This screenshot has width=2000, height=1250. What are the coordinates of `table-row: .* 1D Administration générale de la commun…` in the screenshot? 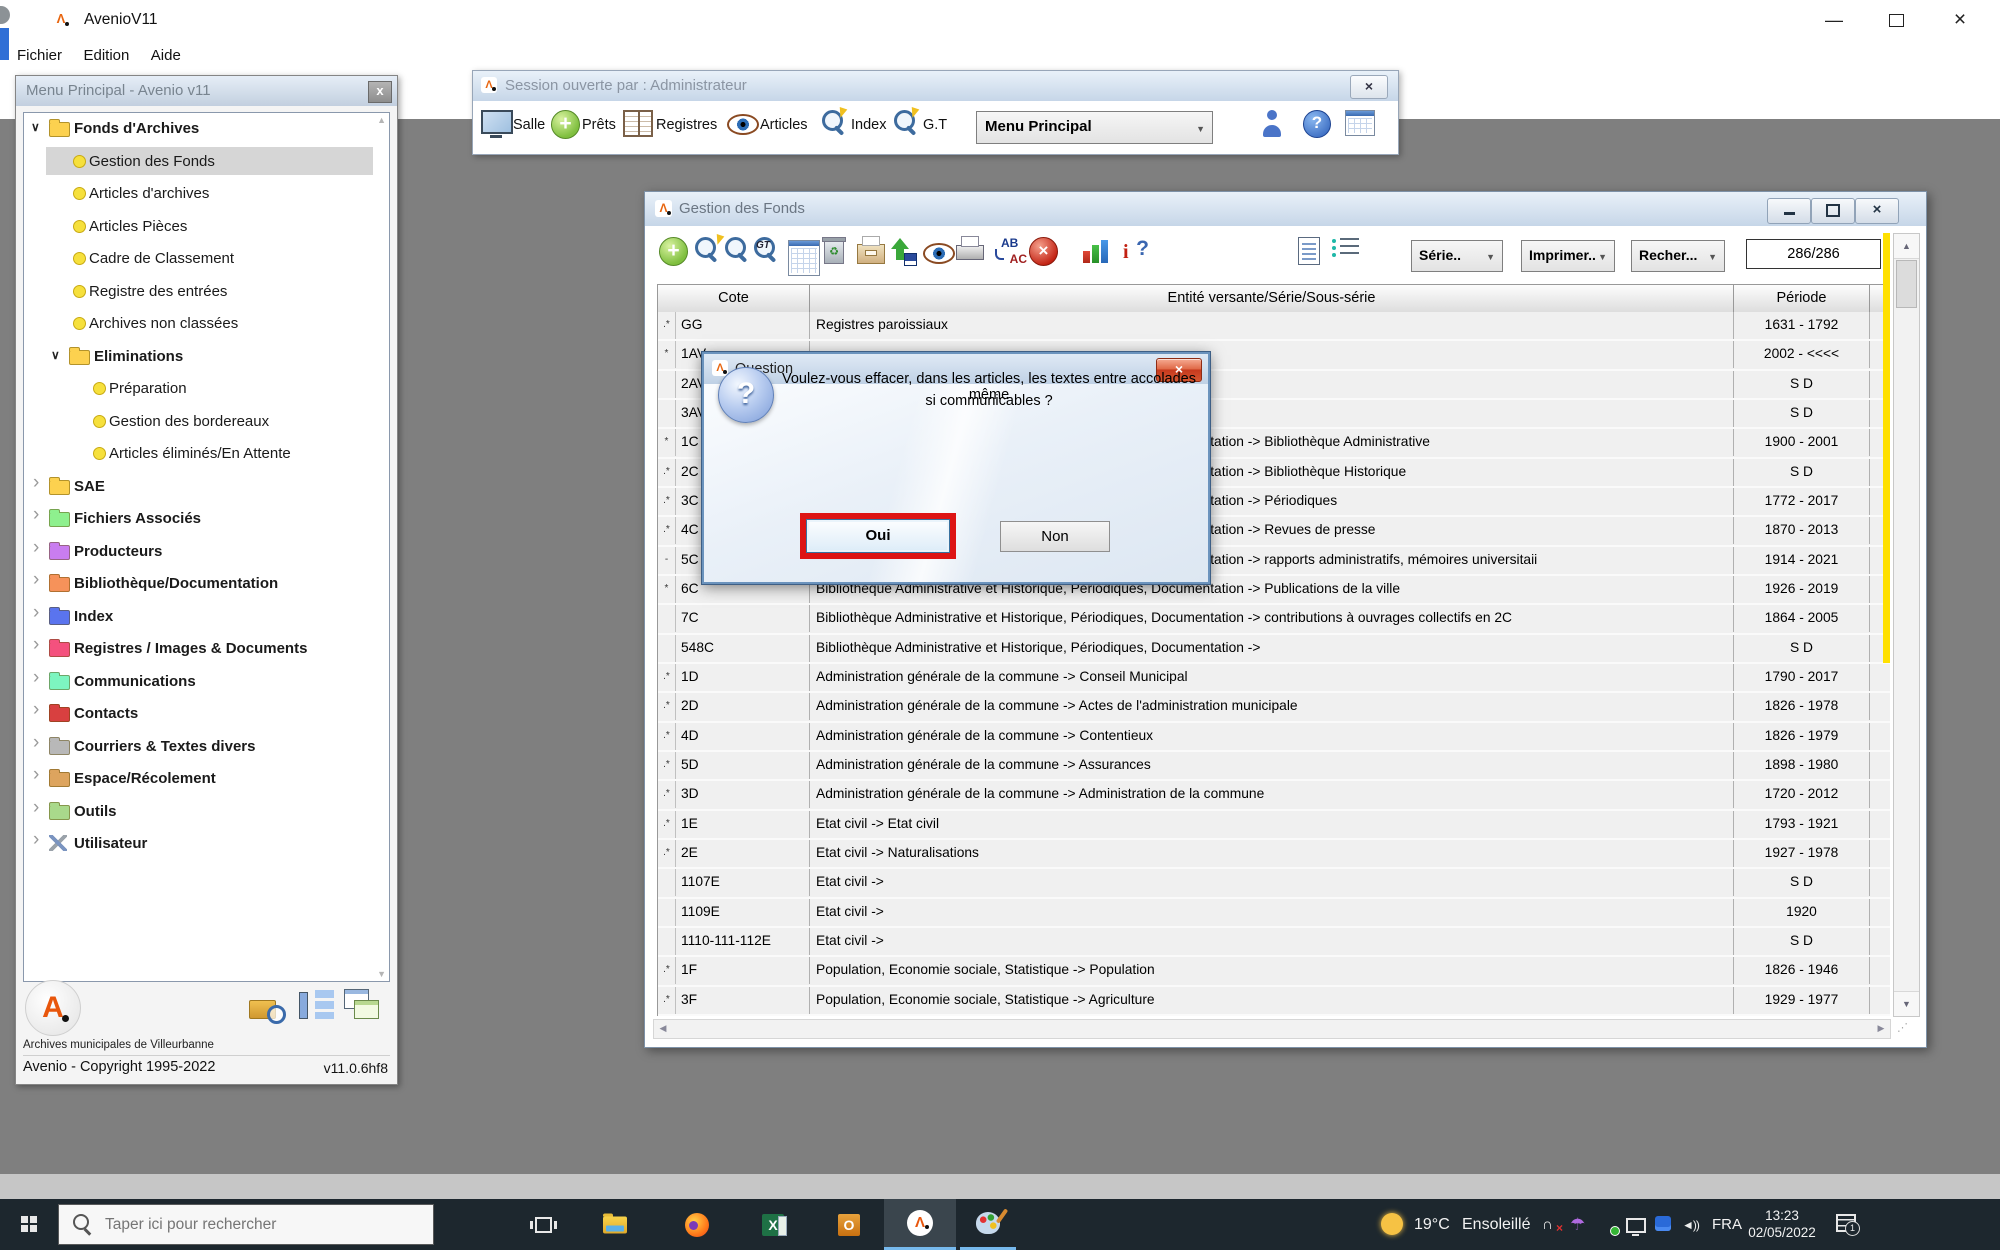 It's located at (1274, 678).